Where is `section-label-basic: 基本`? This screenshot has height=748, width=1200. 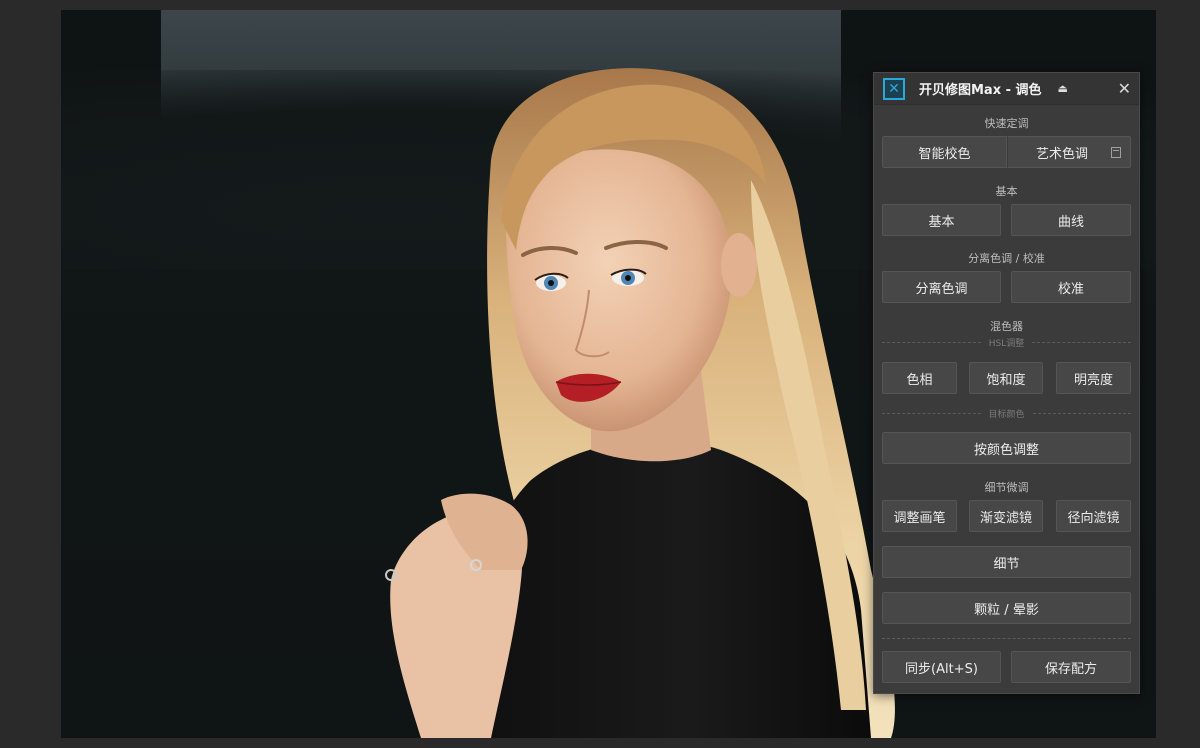
section-label-basic: 基本 is located at coordinates (1006, 191).